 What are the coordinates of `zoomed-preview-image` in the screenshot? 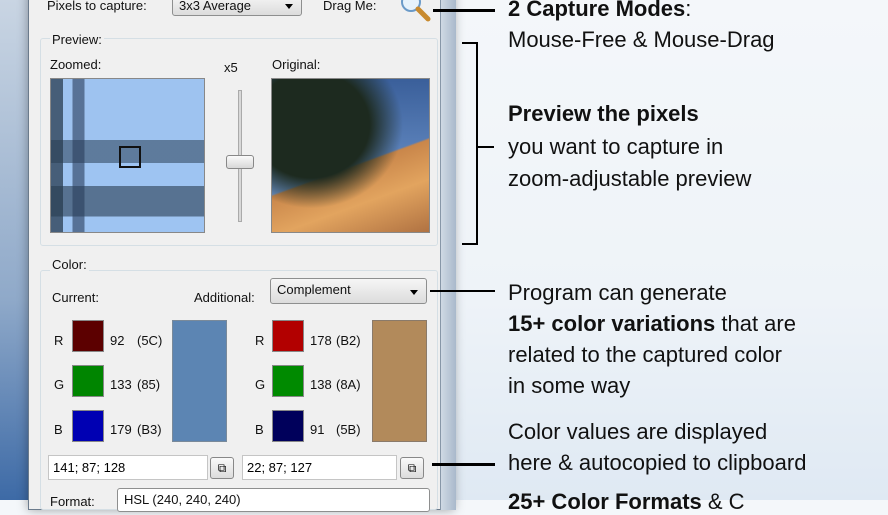 It's located at (127, 155).